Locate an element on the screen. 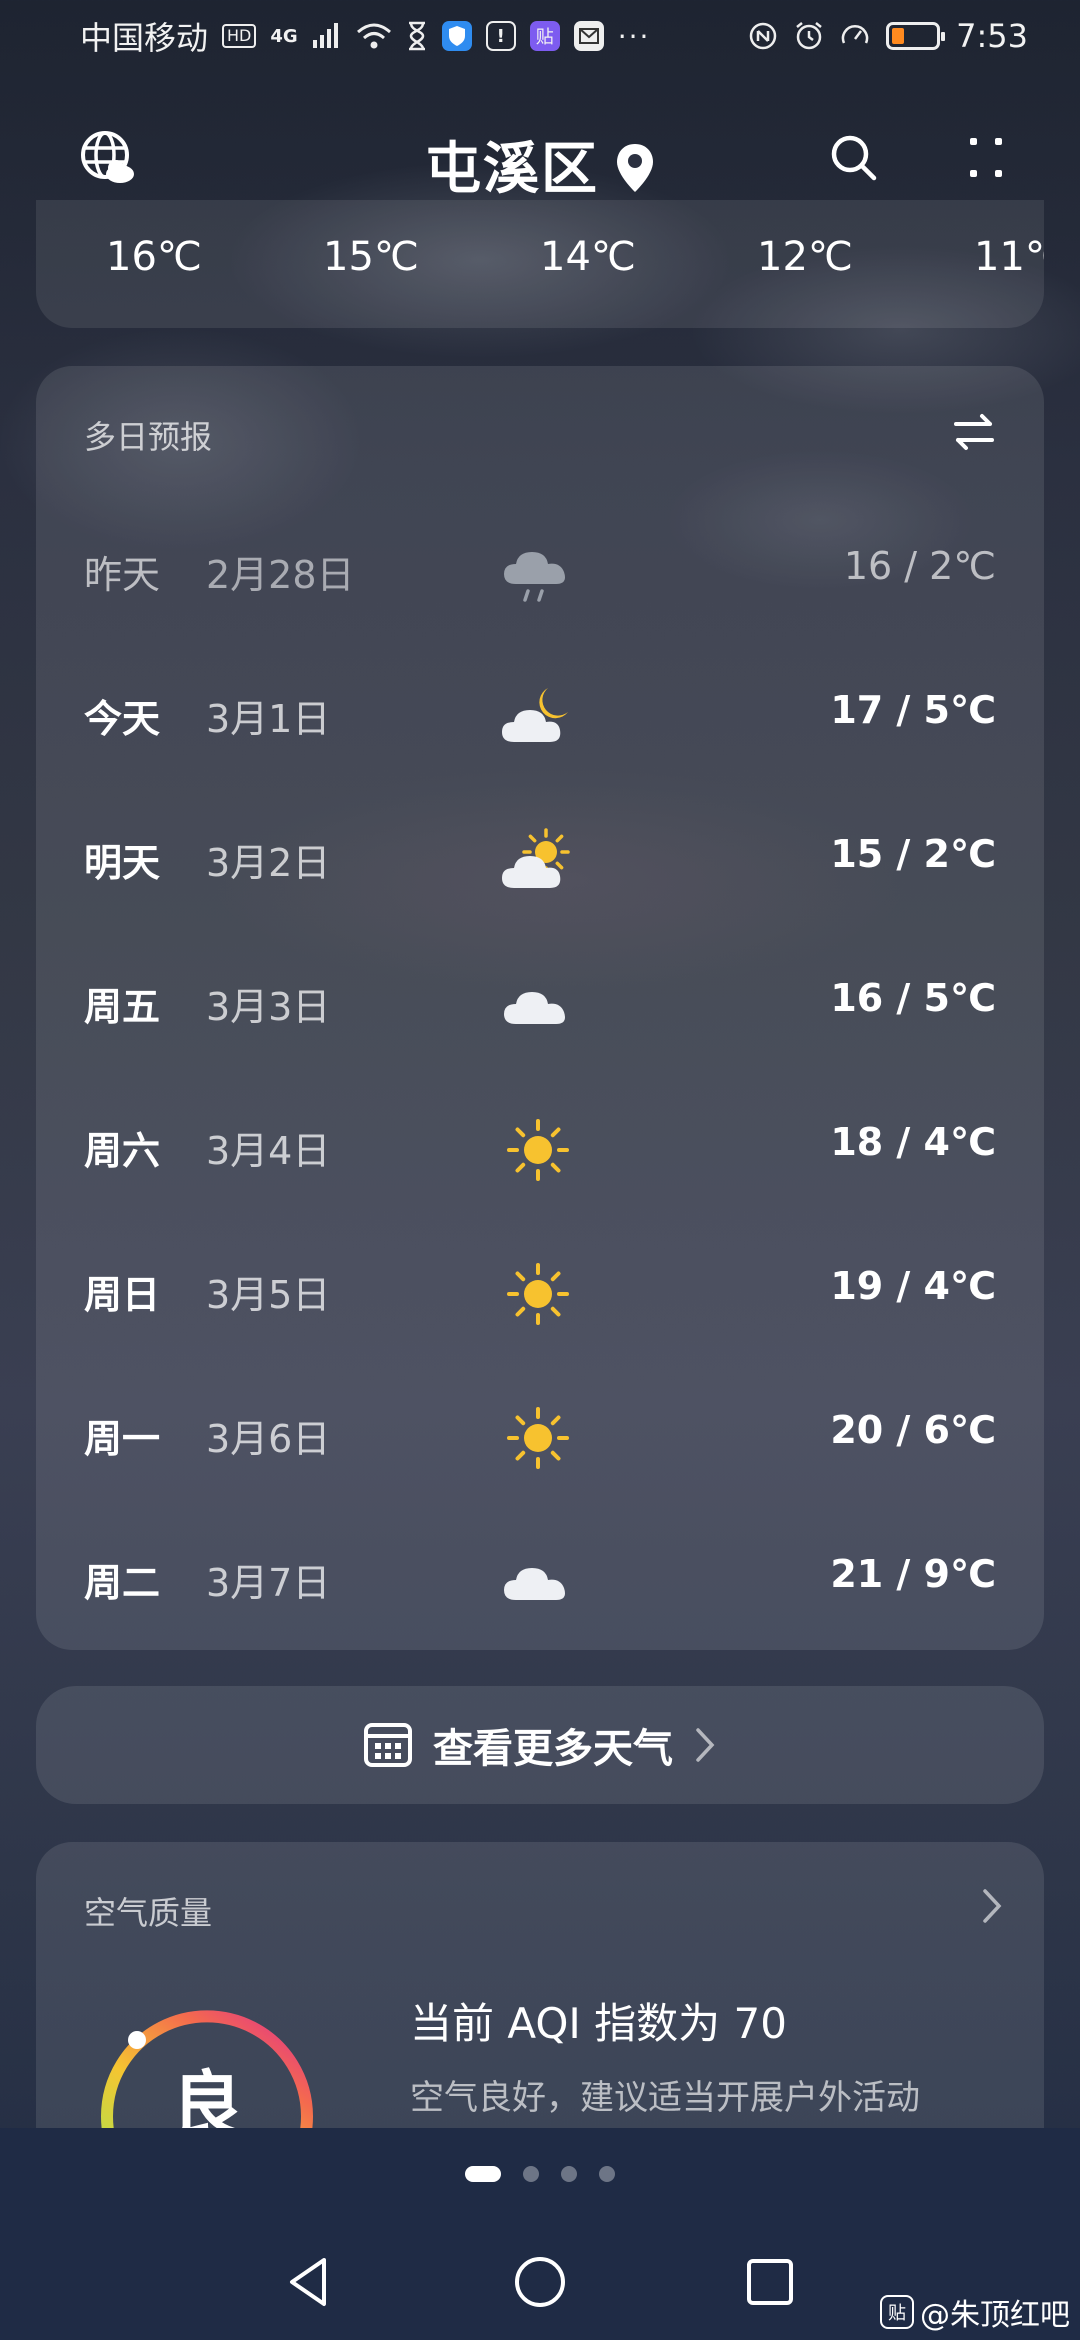  forecast-temp: 16 / 5℃ is located at coordinates (913, 998).